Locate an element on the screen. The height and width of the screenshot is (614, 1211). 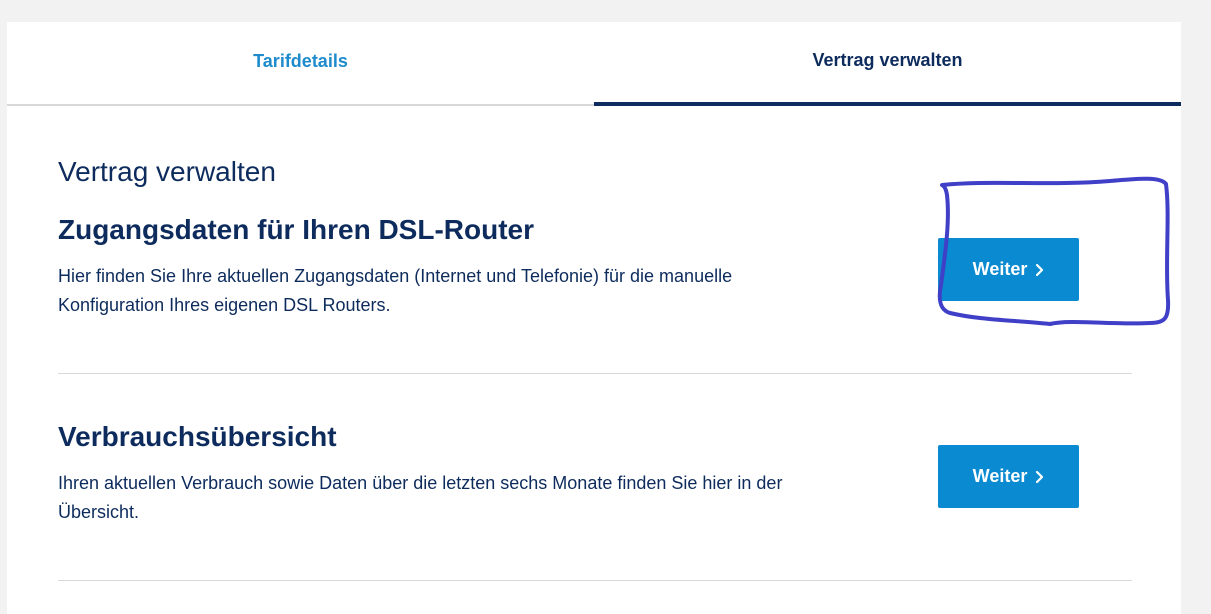
tab-label: Vertrag verwalten is located at coordinates (887, 59).